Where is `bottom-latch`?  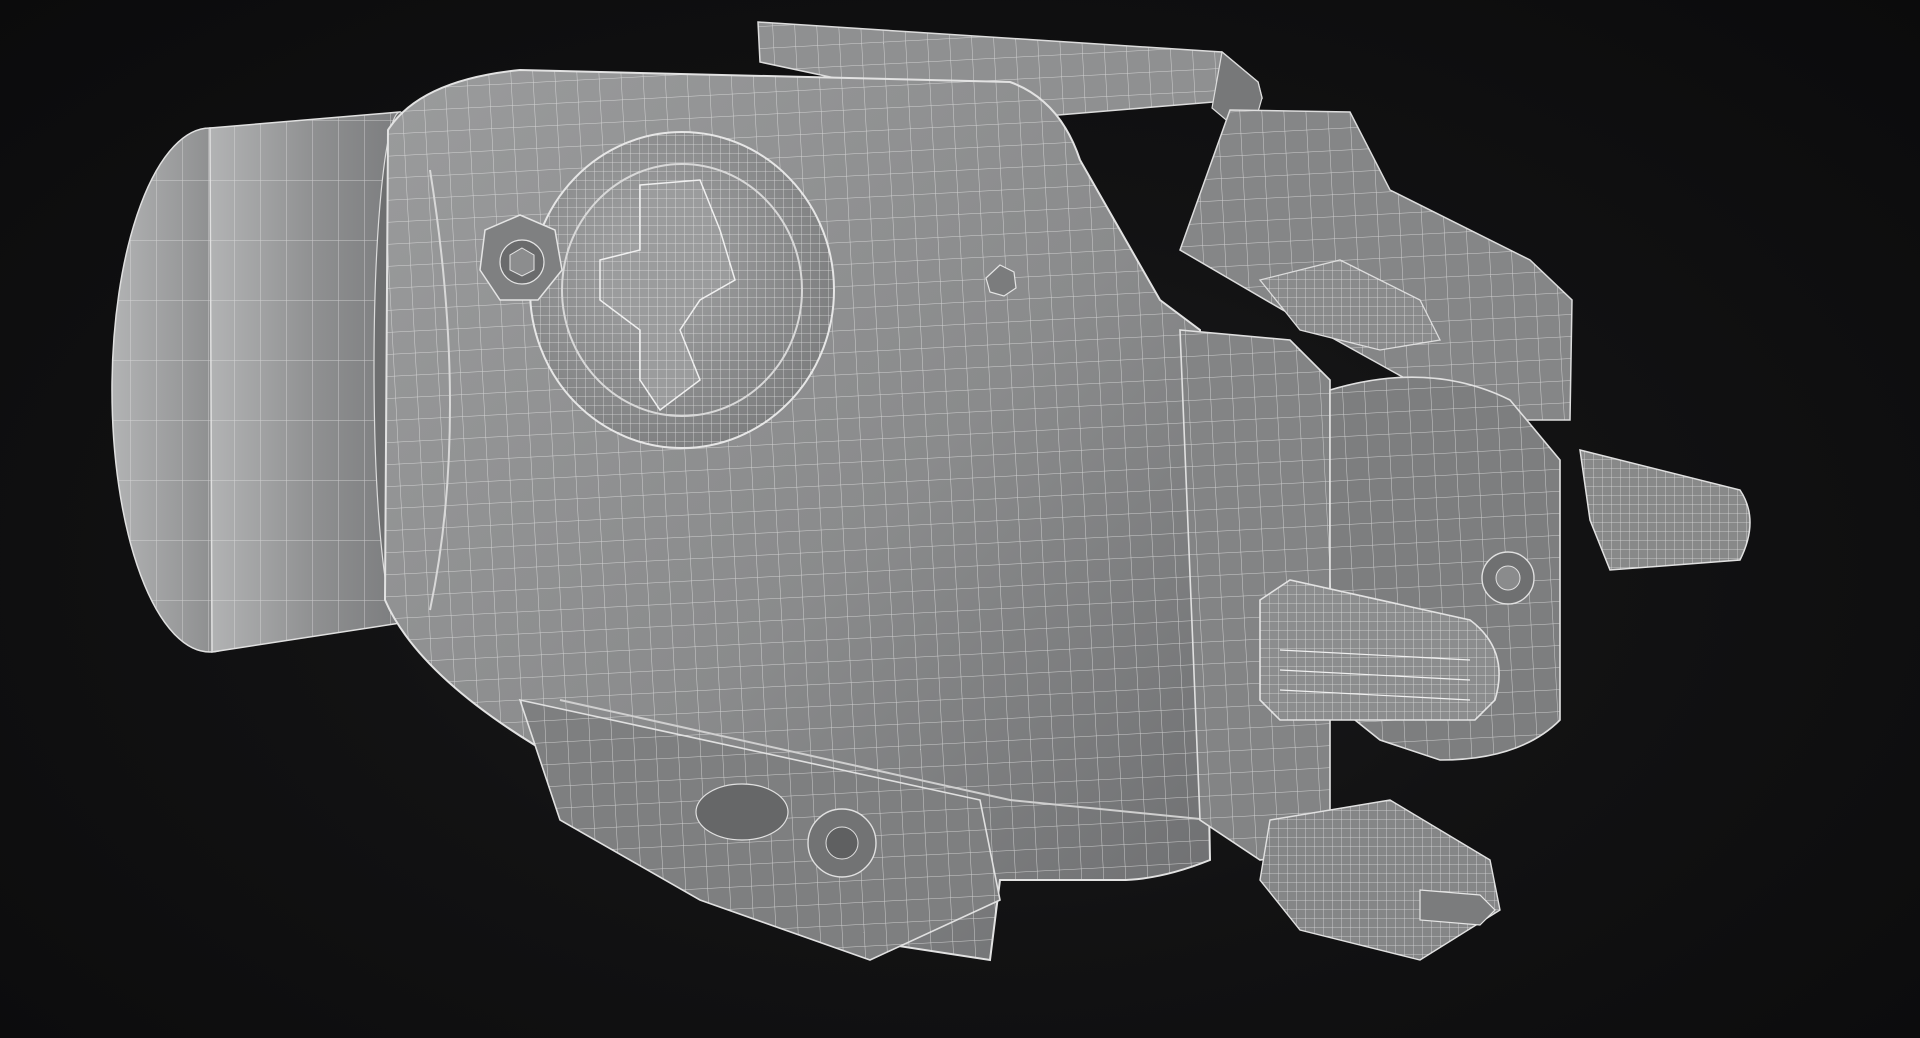
bottom-latch is located at coordinates (1380, 880).